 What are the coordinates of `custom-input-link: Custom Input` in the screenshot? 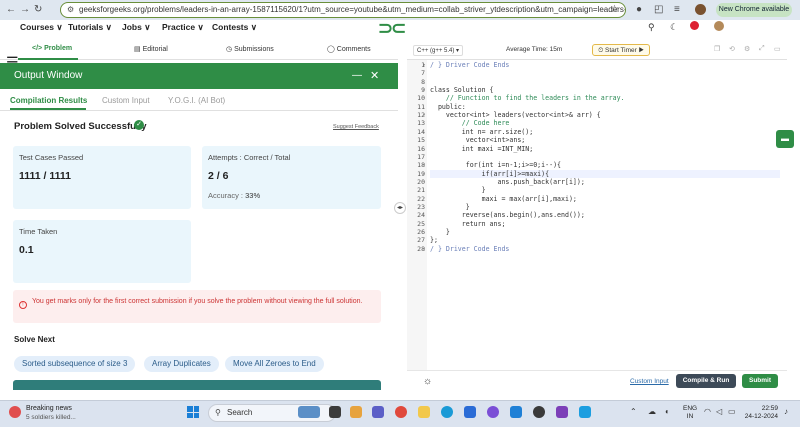 It's located at (649, 381).